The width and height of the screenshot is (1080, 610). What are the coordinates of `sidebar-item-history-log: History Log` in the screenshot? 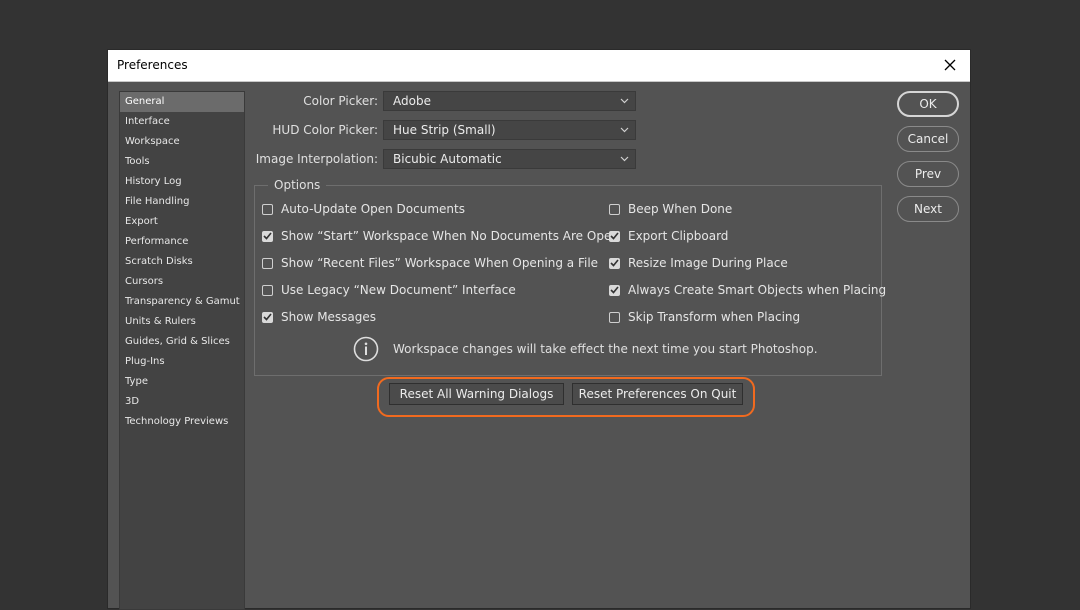 It's located at (182, 182).